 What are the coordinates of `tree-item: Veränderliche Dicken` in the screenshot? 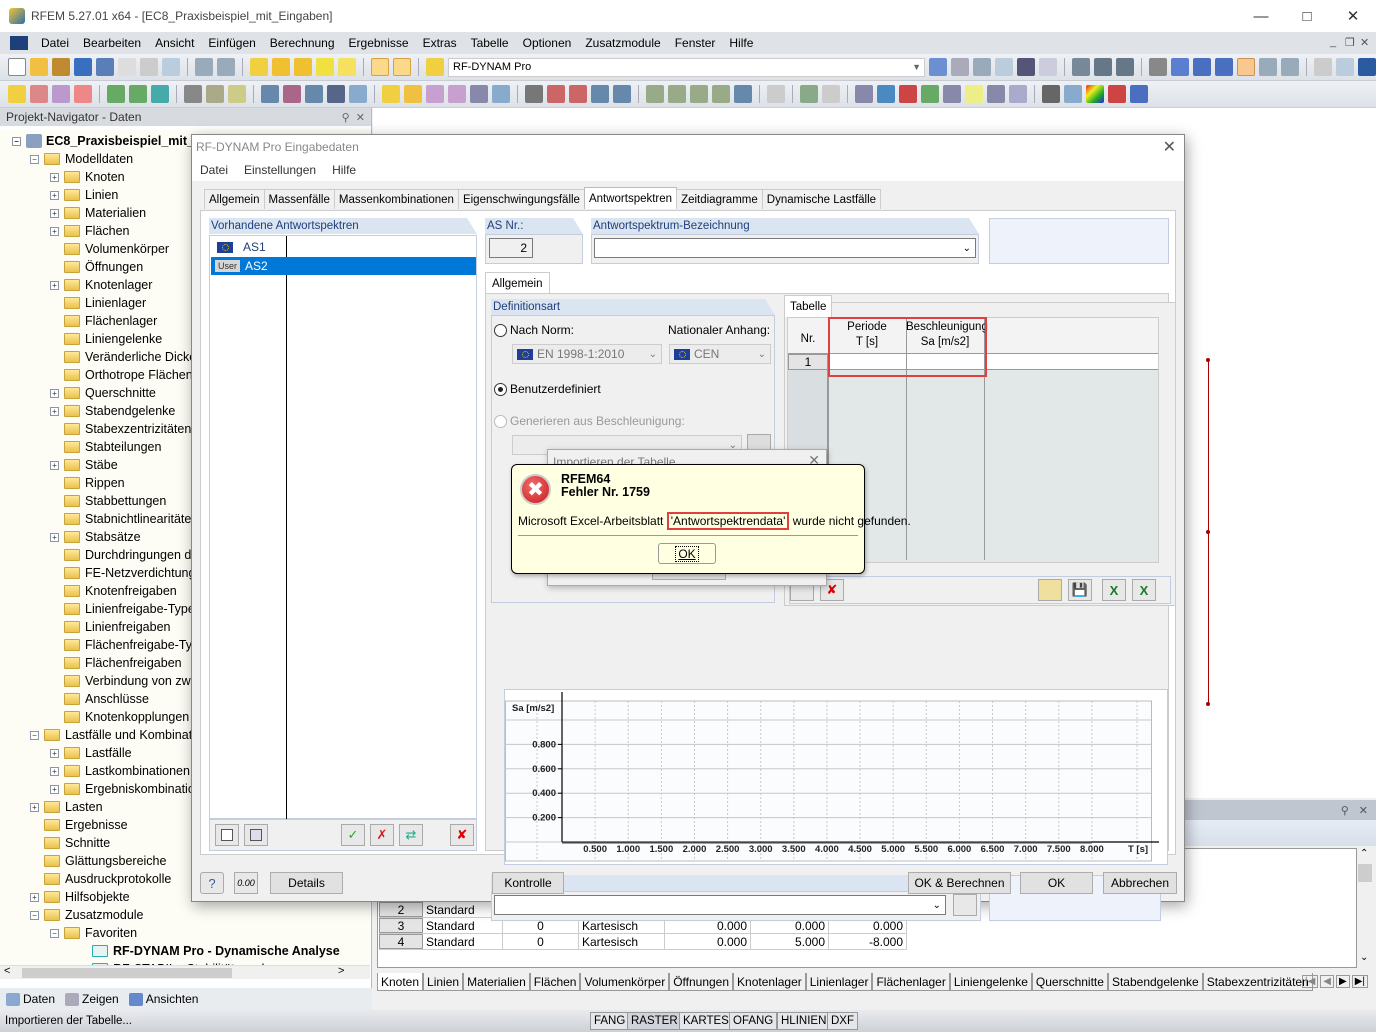 It's located at (126, 357).